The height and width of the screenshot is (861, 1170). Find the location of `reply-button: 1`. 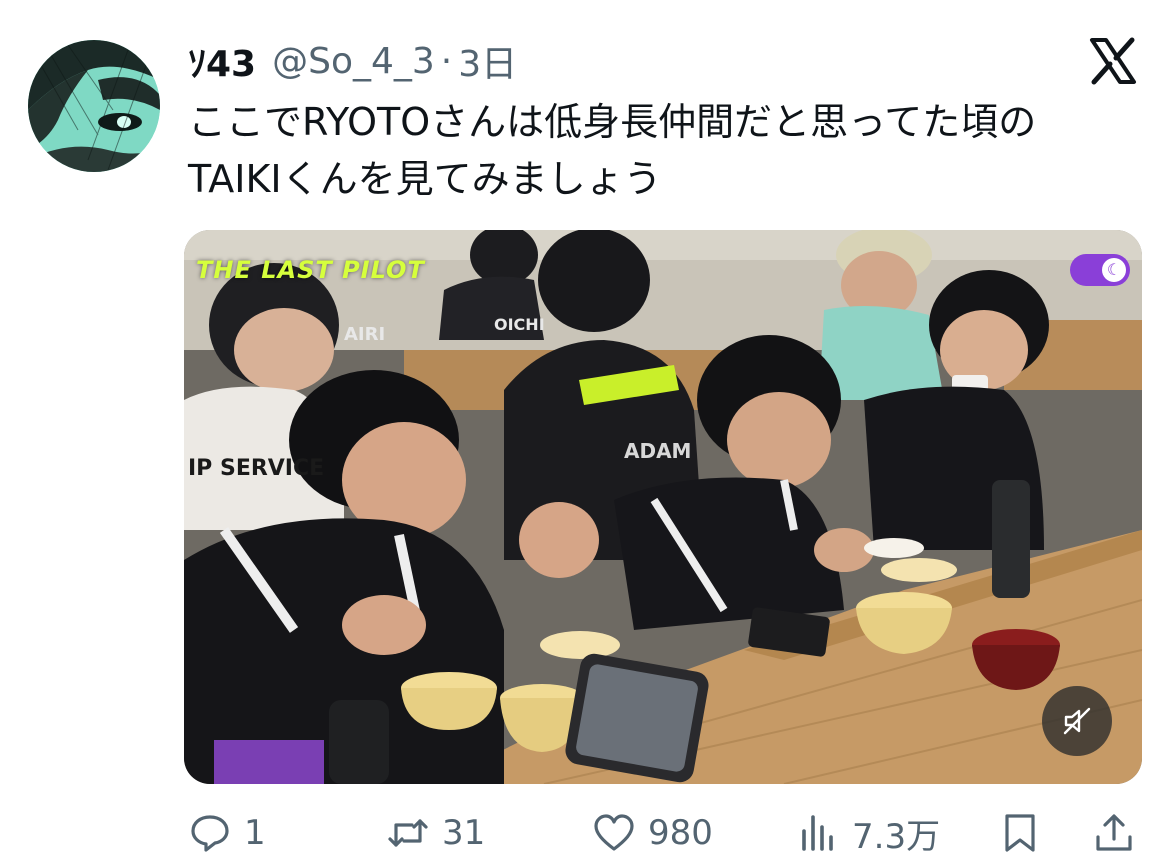

reply-button: 1 is located at coordinates (227, 833).